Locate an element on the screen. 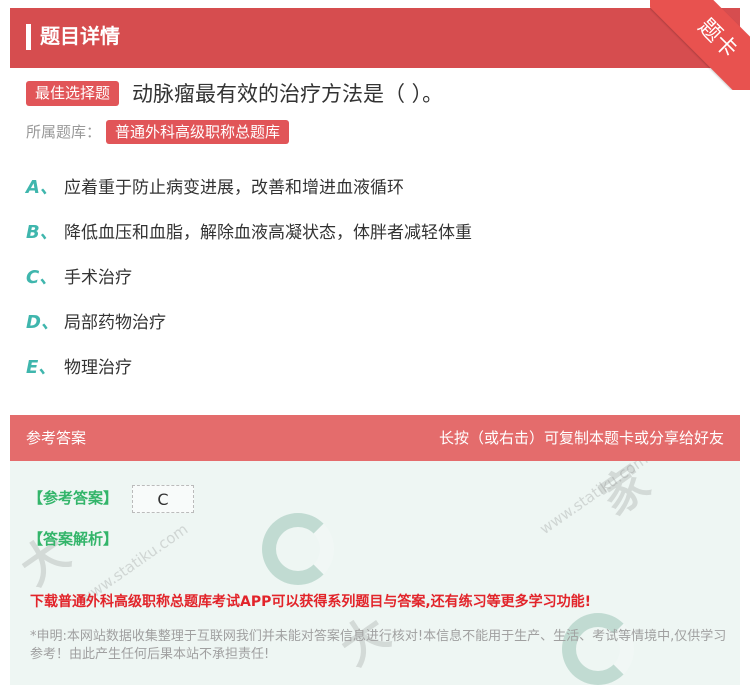 The image size is (750, 685). question-type-badge: 最佳选择题 is located at coordinates (73, 93).